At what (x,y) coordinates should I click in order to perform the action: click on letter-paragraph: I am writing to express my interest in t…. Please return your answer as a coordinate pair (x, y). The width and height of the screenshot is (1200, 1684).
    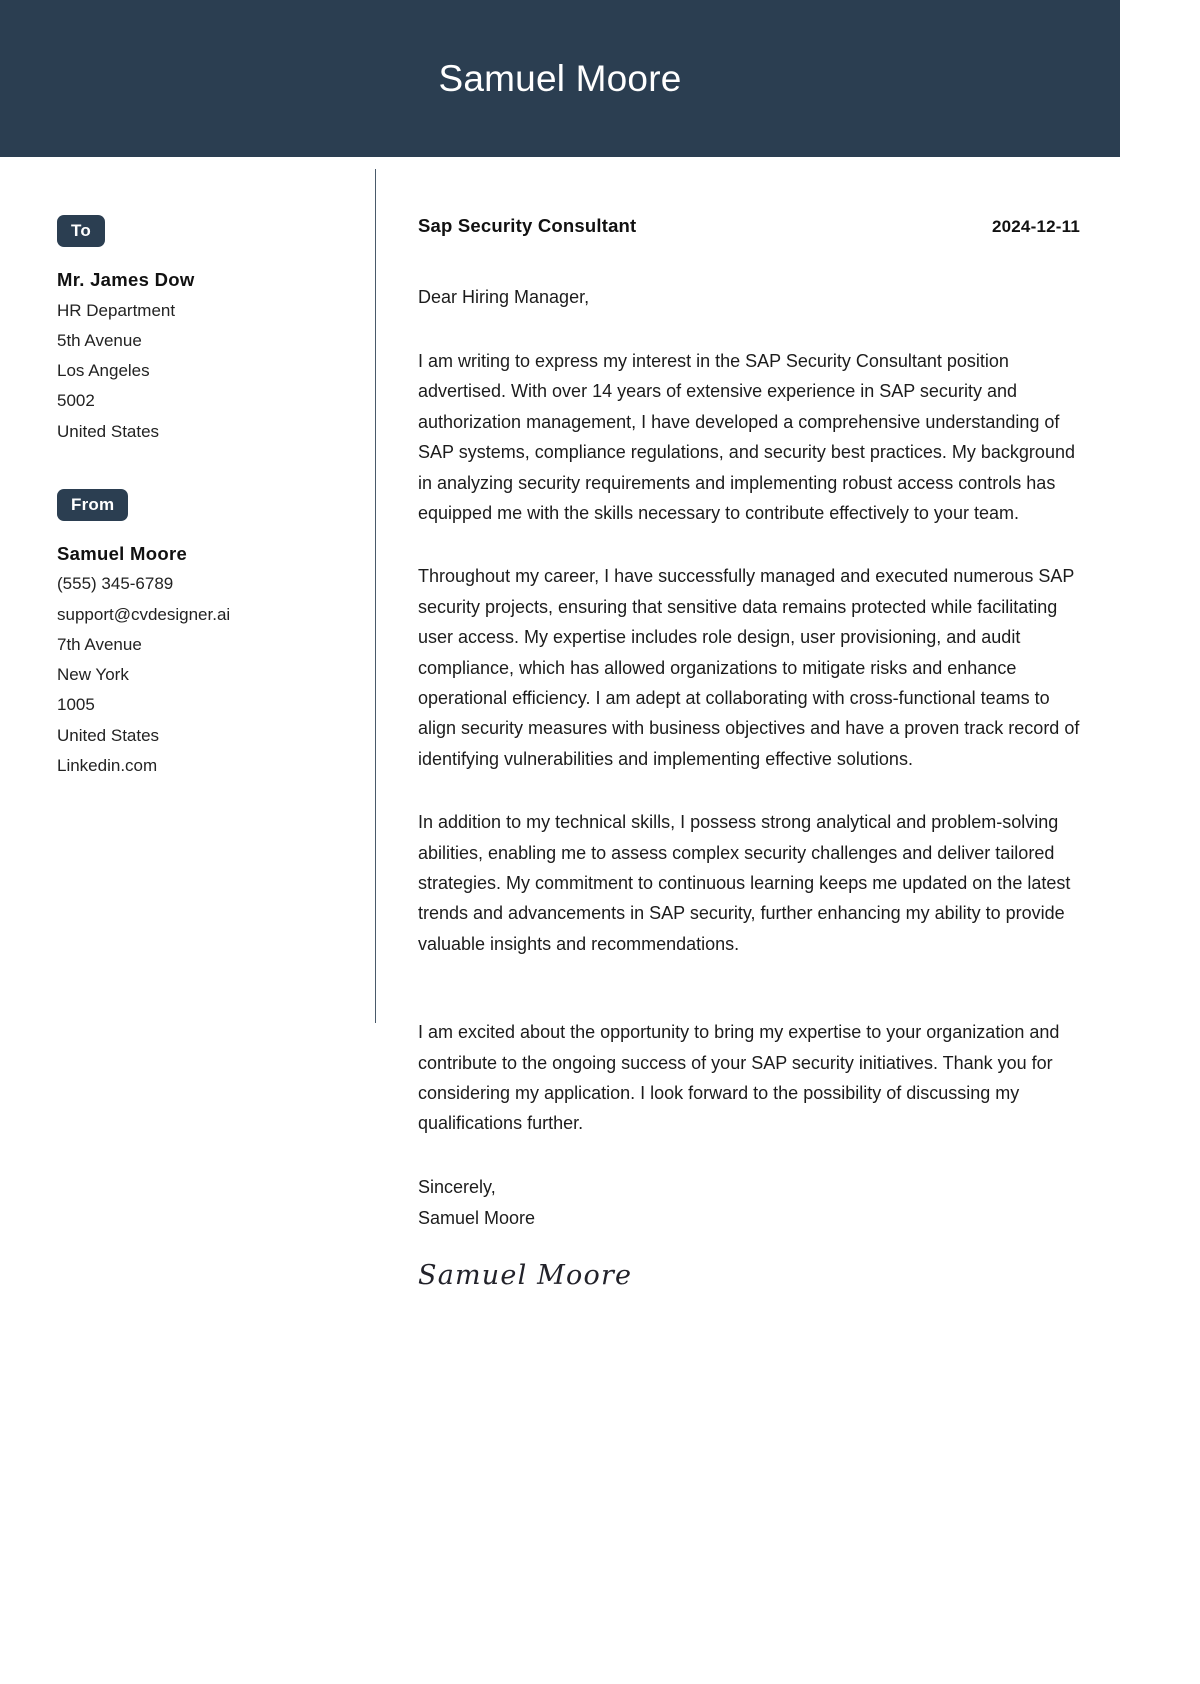
    Looking at the image, I should click on (746, 436).